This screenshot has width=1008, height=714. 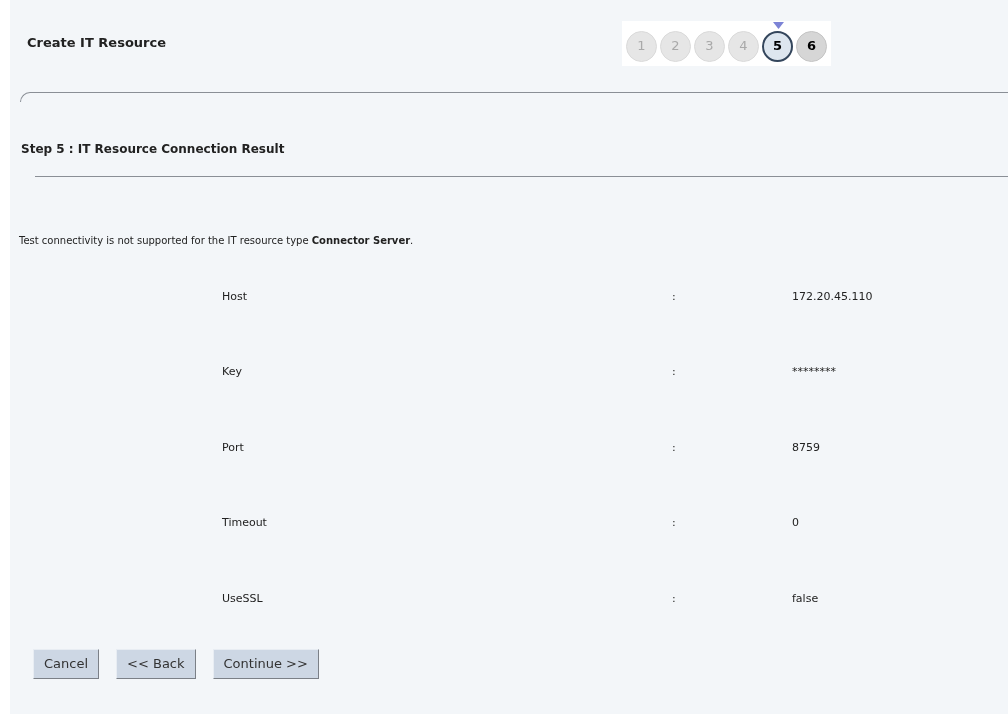 I want to click on wizard-button: Continue >>, so click(x=265, y=663).